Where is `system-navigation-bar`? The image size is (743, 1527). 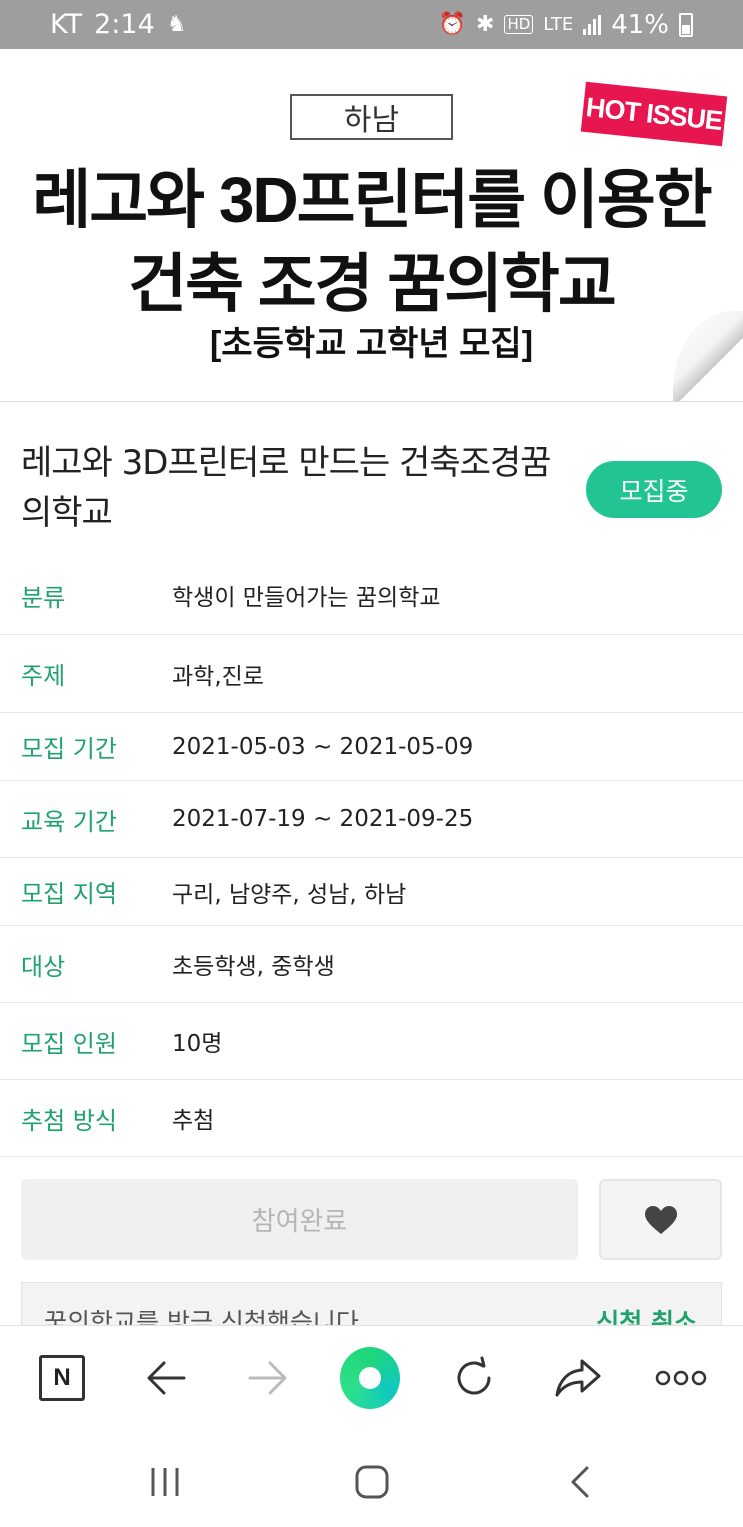 system-navigation-bar is located at coordinates (371, 1479).